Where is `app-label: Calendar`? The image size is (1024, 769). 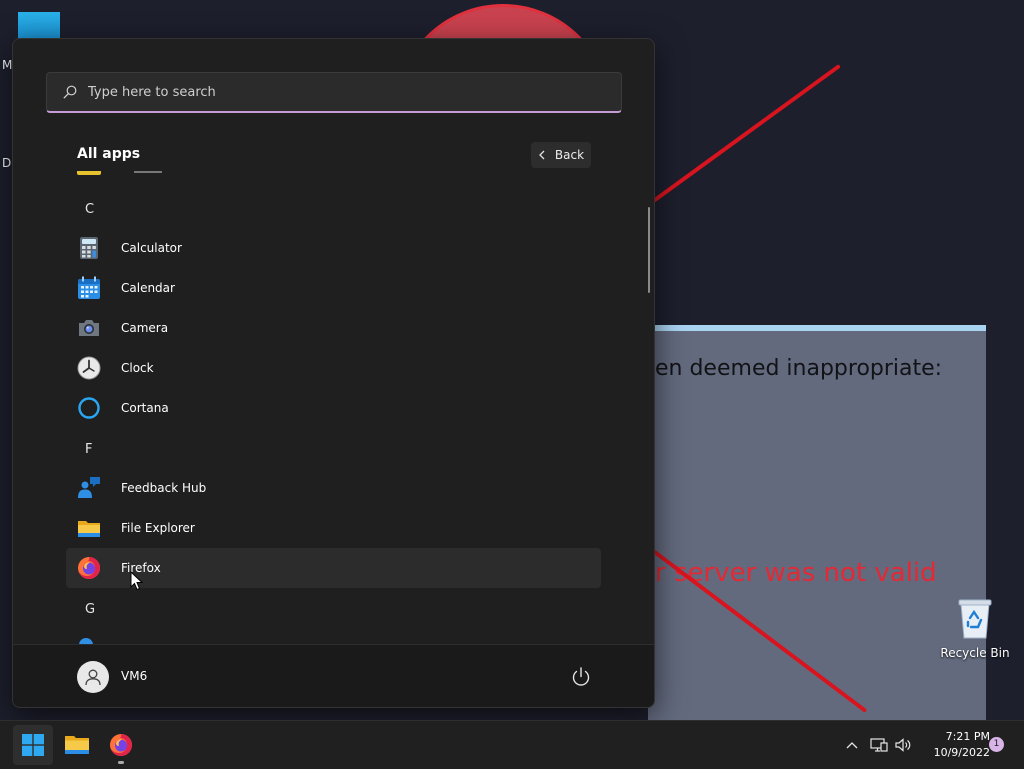
app-label: Calendar is located at coordinates (148, 288).